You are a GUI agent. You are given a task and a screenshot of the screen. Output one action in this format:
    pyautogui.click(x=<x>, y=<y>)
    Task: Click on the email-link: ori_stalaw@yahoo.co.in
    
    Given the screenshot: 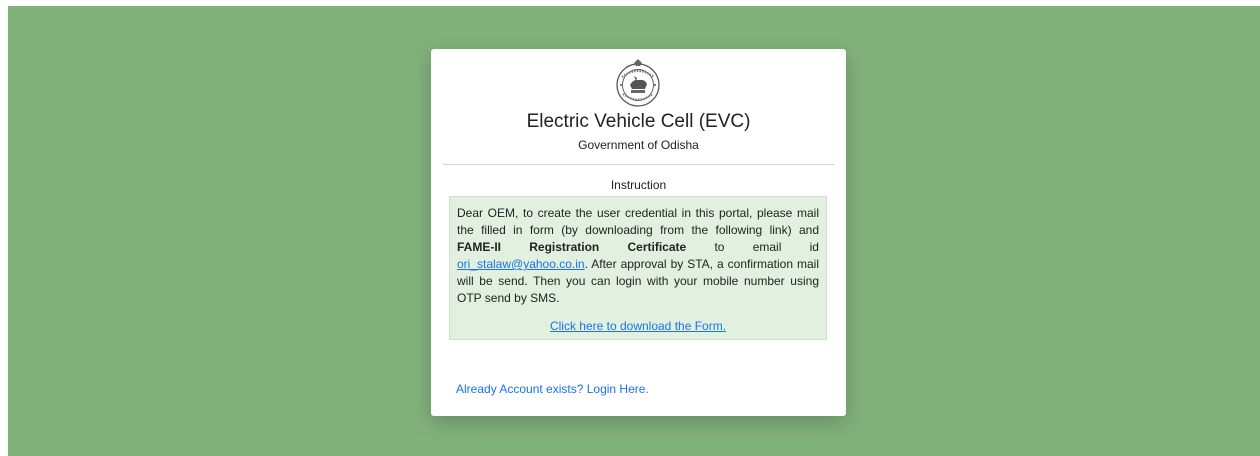 What is the action you would take?
    pyautogui.click(x=521, y=264)
    